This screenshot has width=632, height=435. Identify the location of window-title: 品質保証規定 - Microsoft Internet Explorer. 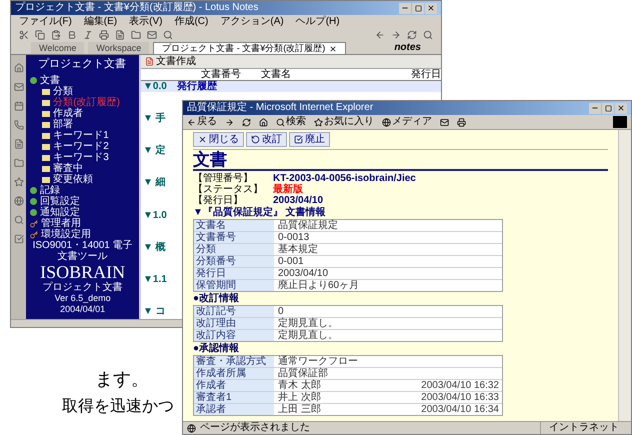
(280, 108).